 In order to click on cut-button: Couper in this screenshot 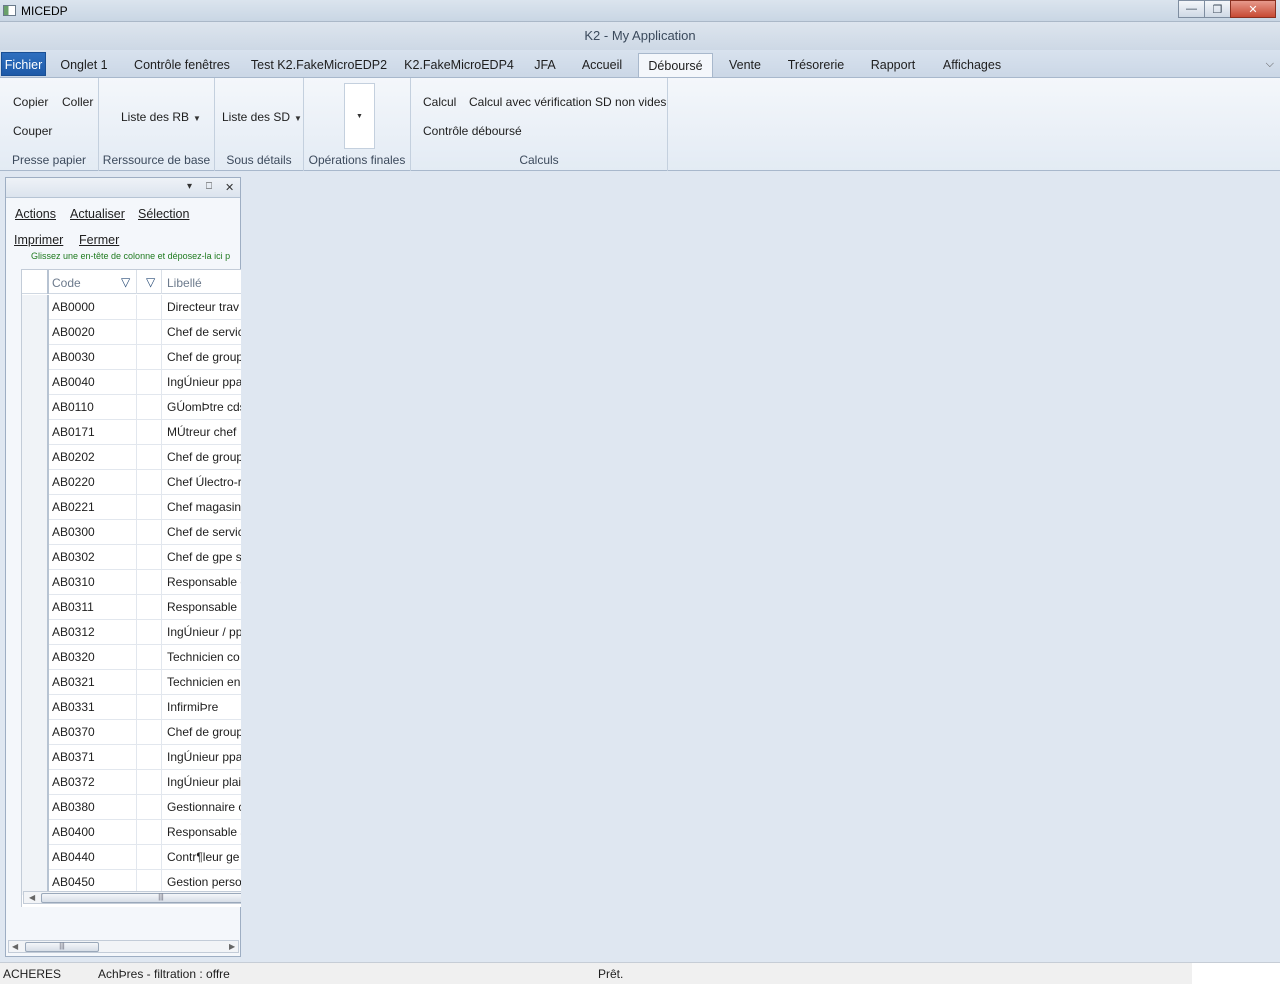, I will do `click(32, 131)`.